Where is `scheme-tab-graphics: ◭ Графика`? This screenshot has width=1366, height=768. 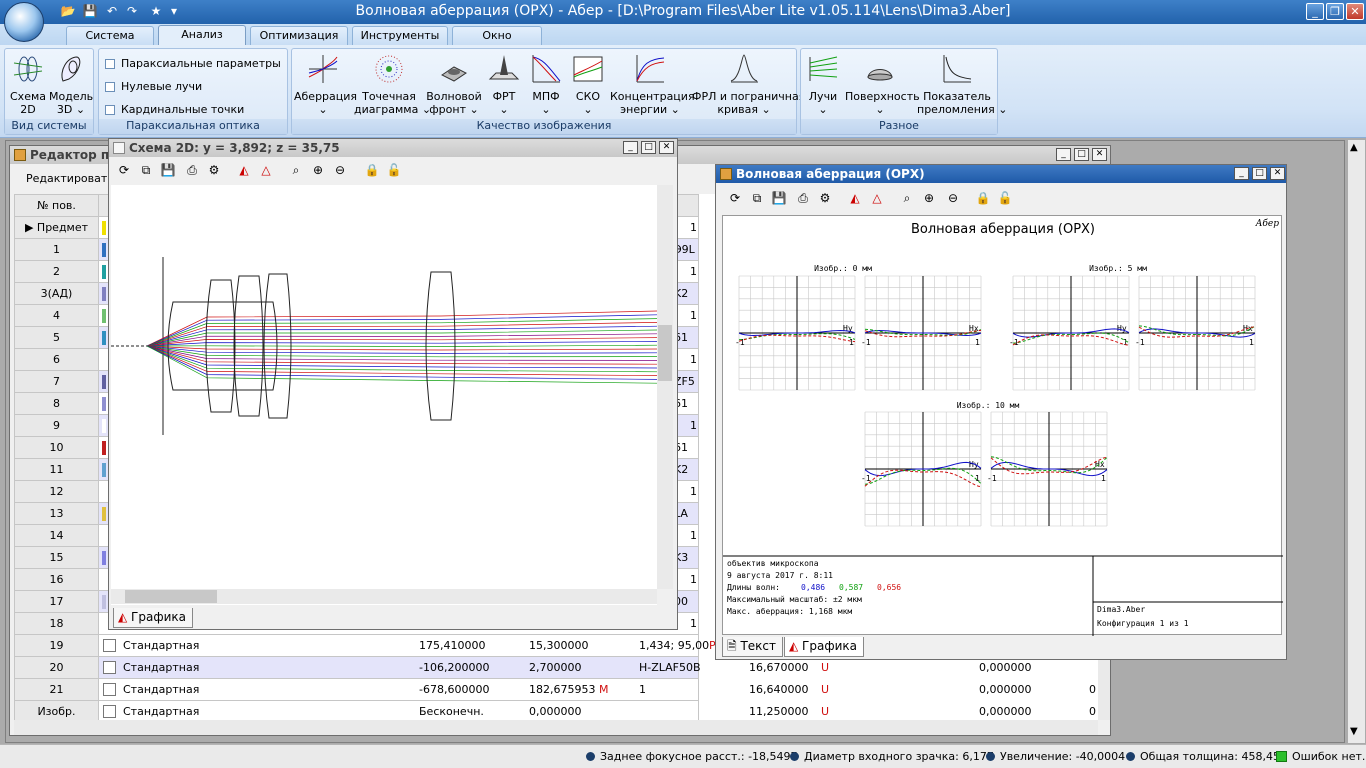 scheme-tab-graphics: ◭ Графика is located at coordinates (153, 618).